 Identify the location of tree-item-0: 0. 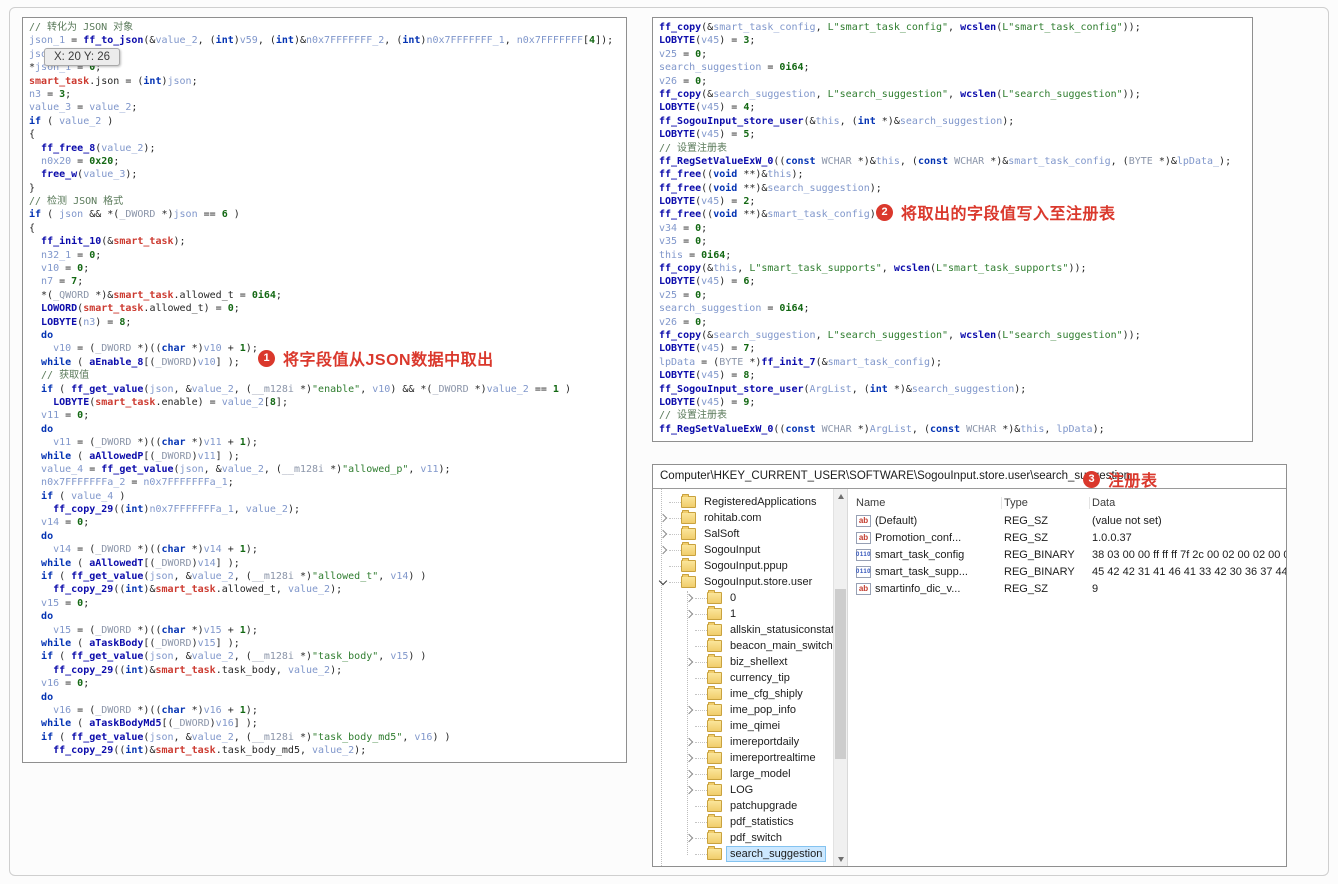
(743, 598).